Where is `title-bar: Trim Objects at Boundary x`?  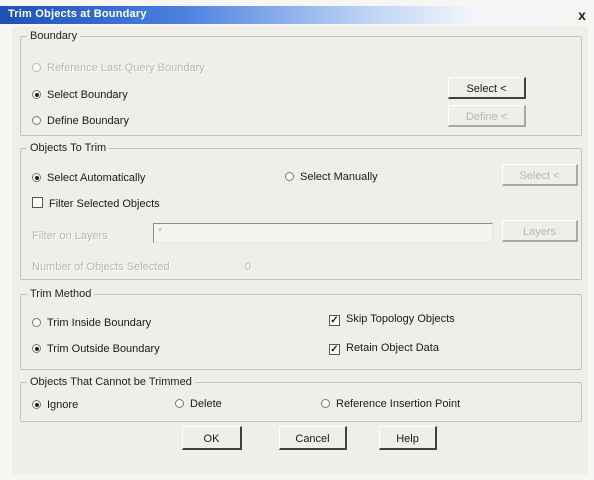
title-bar: Trim Objects at Boundary x is located at coordinates (297, 15).